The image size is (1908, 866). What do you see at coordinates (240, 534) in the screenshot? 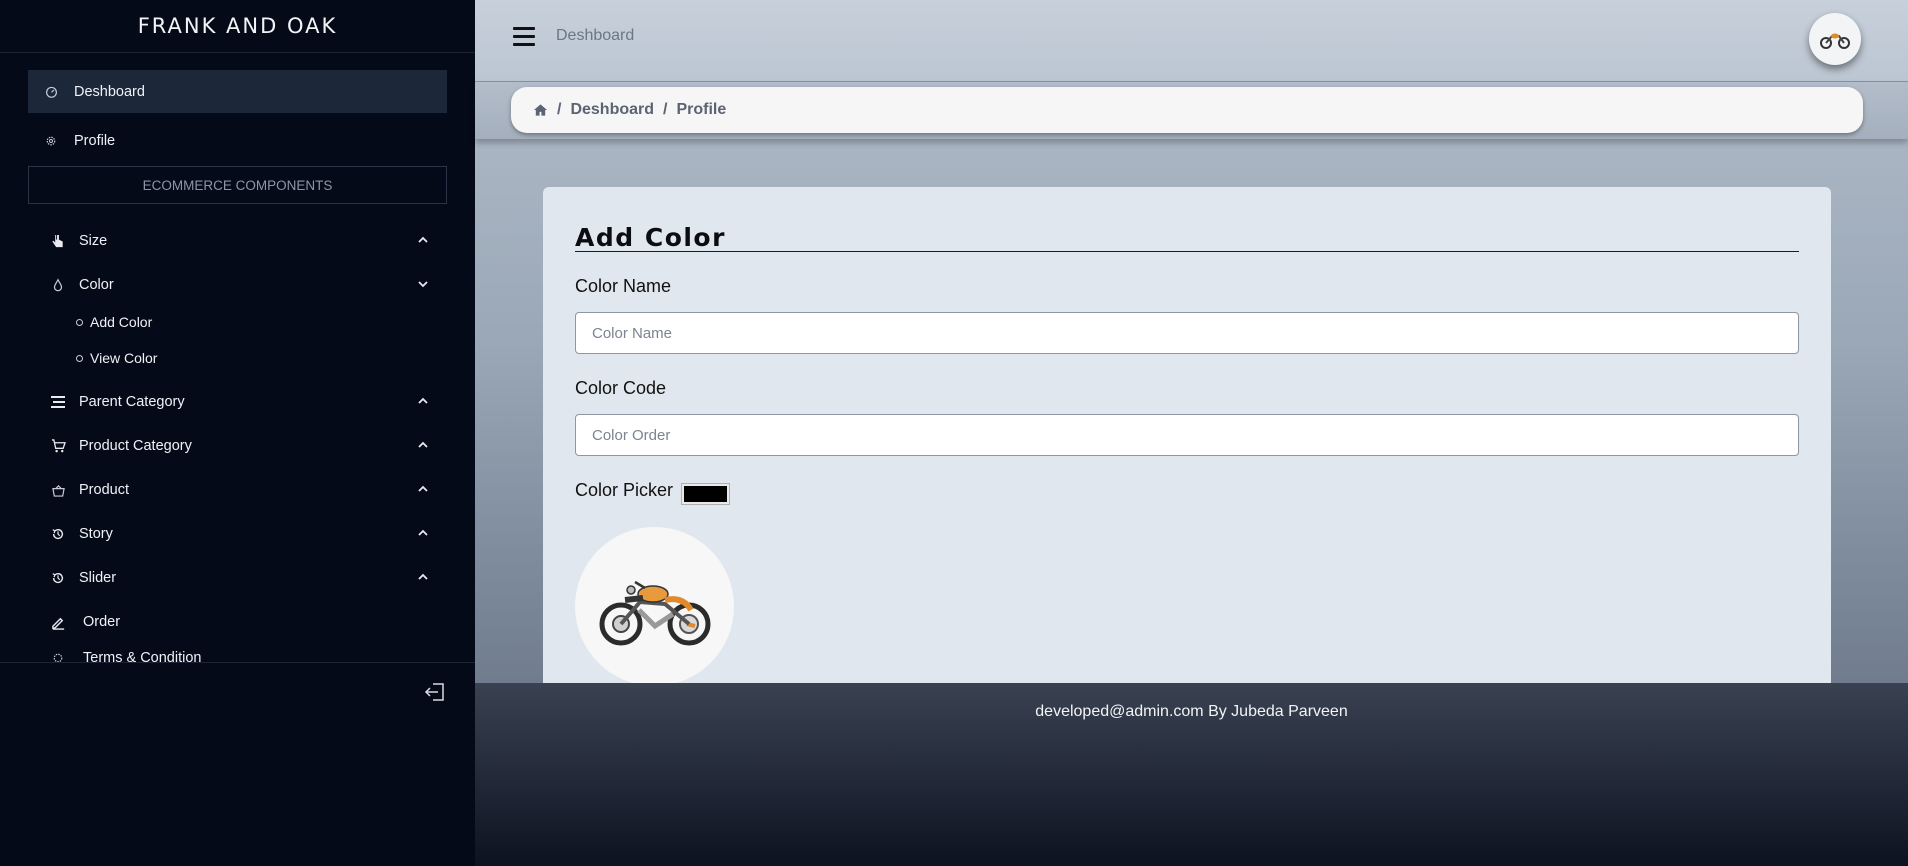
I see `sidebar-menu-story: Story` at bounding box center [240, 534].